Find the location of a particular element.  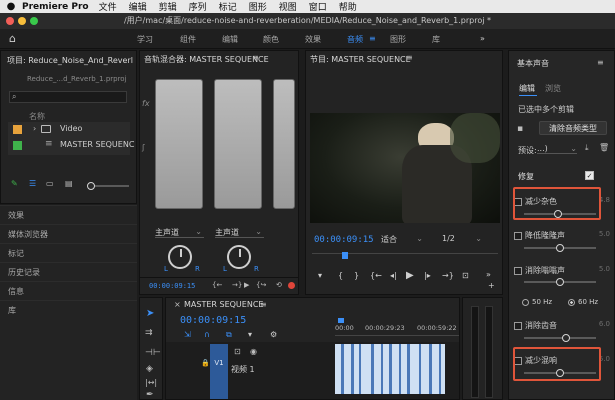

nest-icon: ⇲ is located at coordinates (187, 334).